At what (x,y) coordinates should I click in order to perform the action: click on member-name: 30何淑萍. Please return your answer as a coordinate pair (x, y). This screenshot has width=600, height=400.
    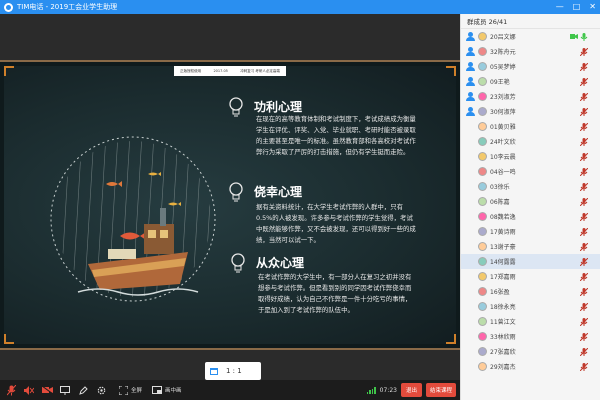
    Looking at the image, I should click on (503, 112).